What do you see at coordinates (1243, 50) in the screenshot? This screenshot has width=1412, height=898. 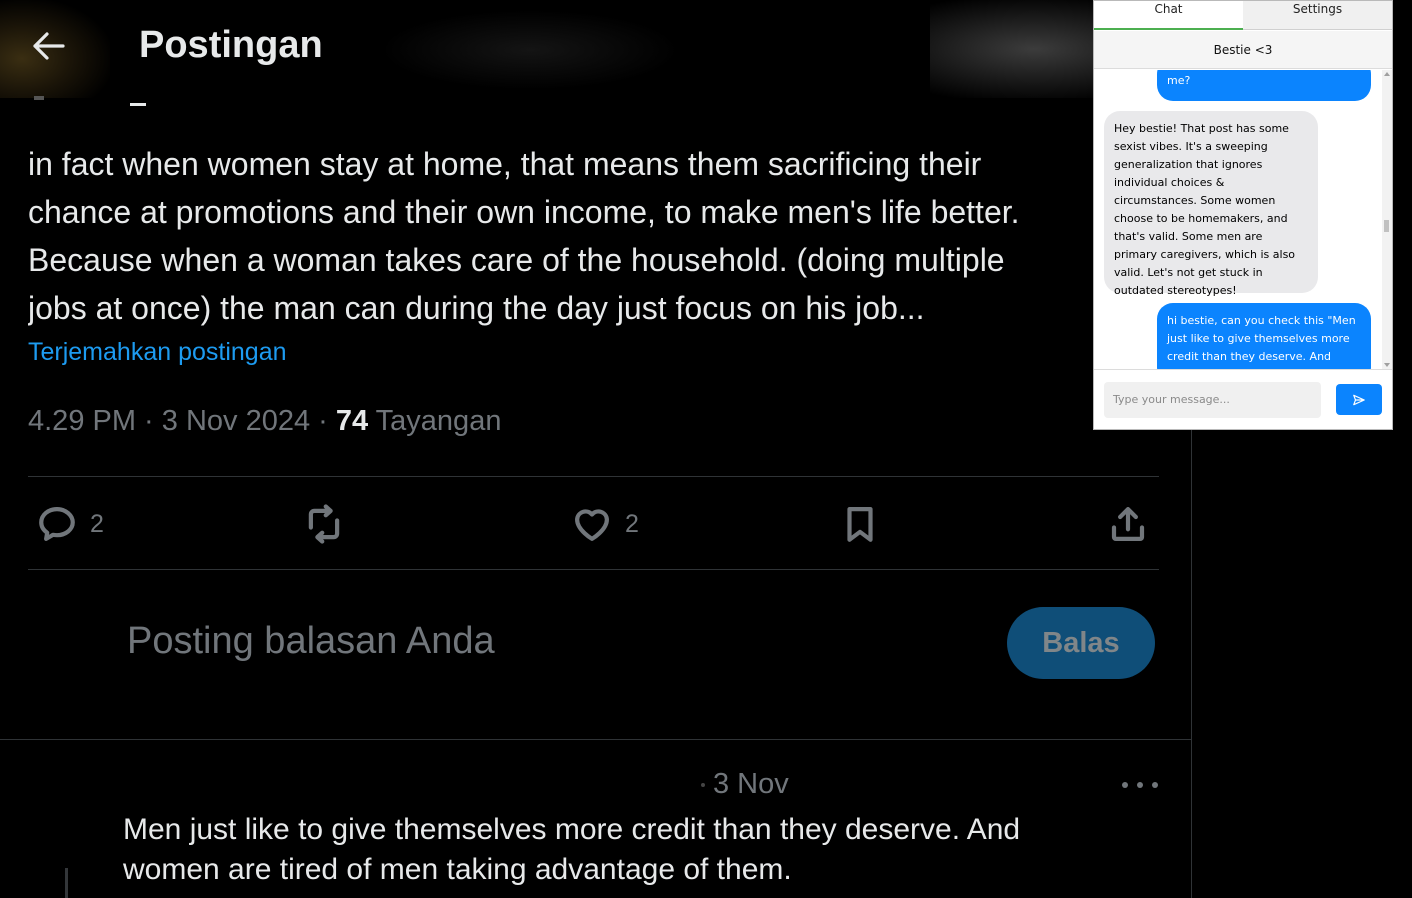 I see `chat-title: Bestie <3` at bounding box center [1243, 50].